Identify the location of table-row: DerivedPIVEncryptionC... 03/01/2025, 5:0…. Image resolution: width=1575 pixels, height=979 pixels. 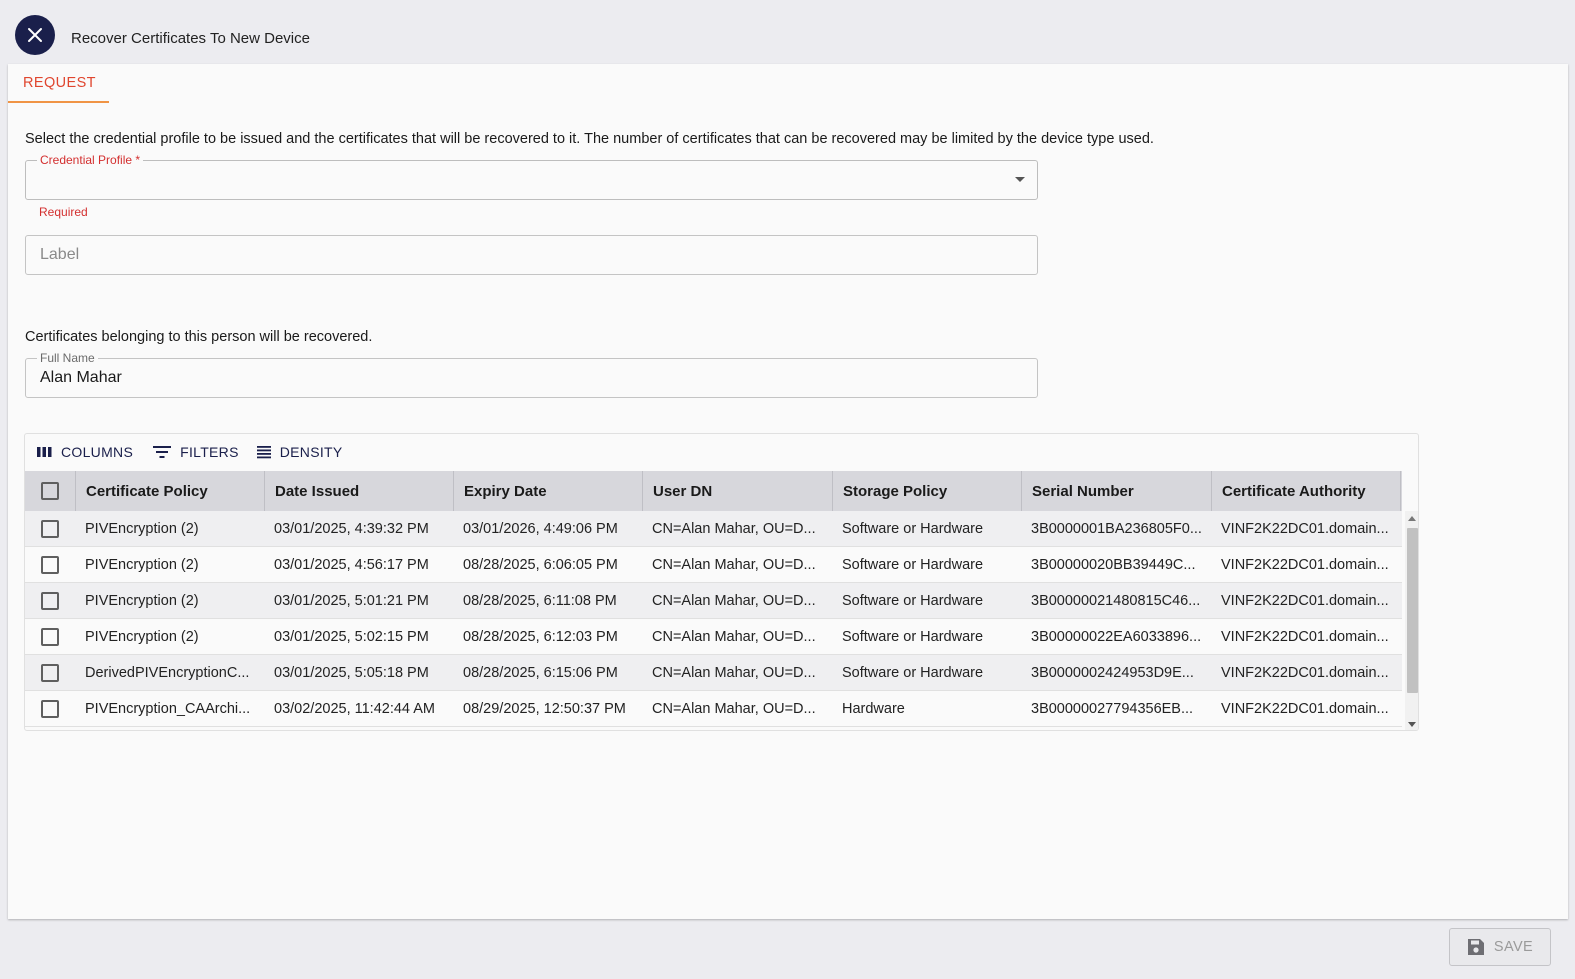
(713, 673).